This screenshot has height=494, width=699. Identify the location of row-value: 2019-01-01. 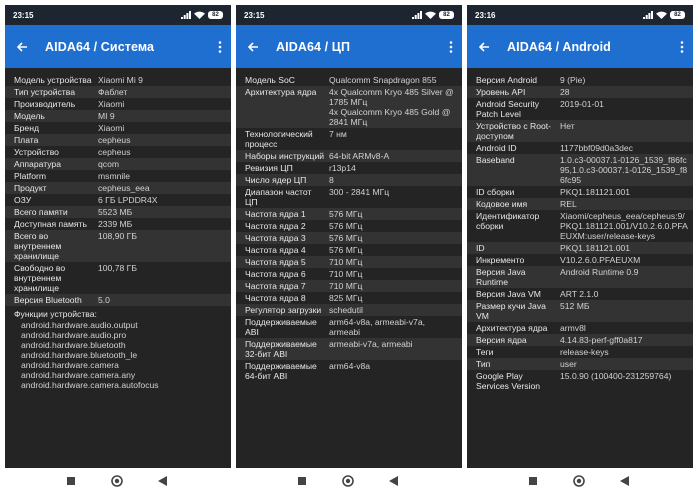
(582, 104).